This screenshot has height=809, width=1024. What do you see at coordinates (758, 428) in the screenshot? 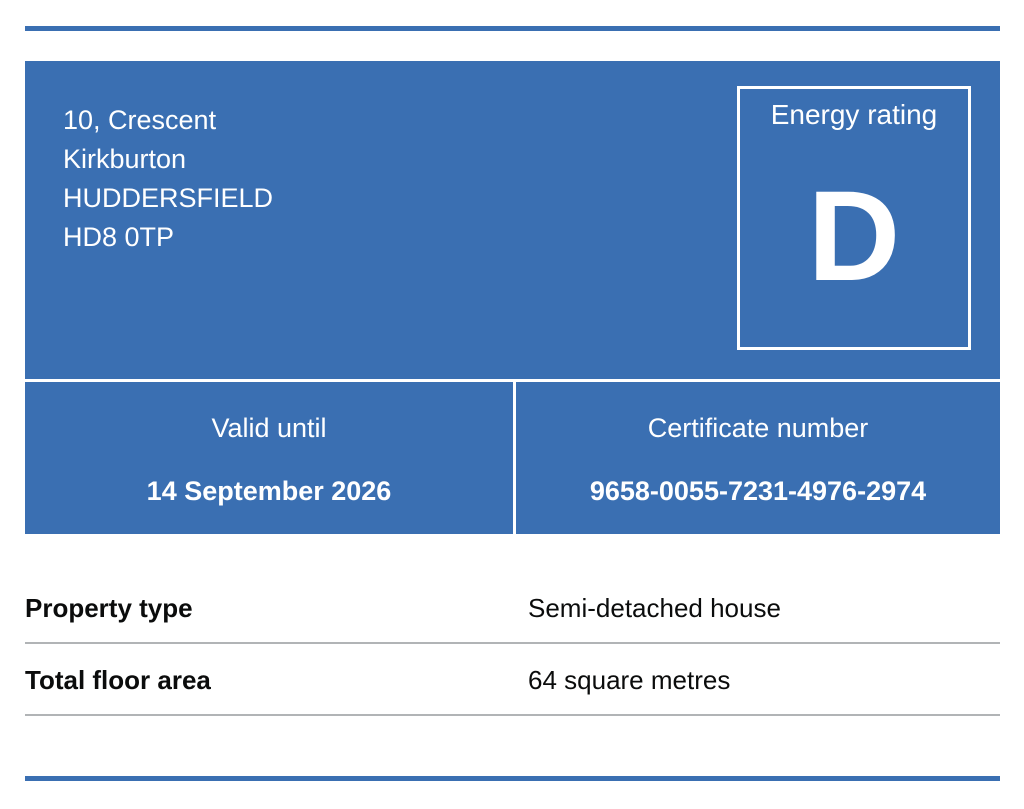
I see `certificate-number-label: Certificate number` at bounding box center [758, 428].